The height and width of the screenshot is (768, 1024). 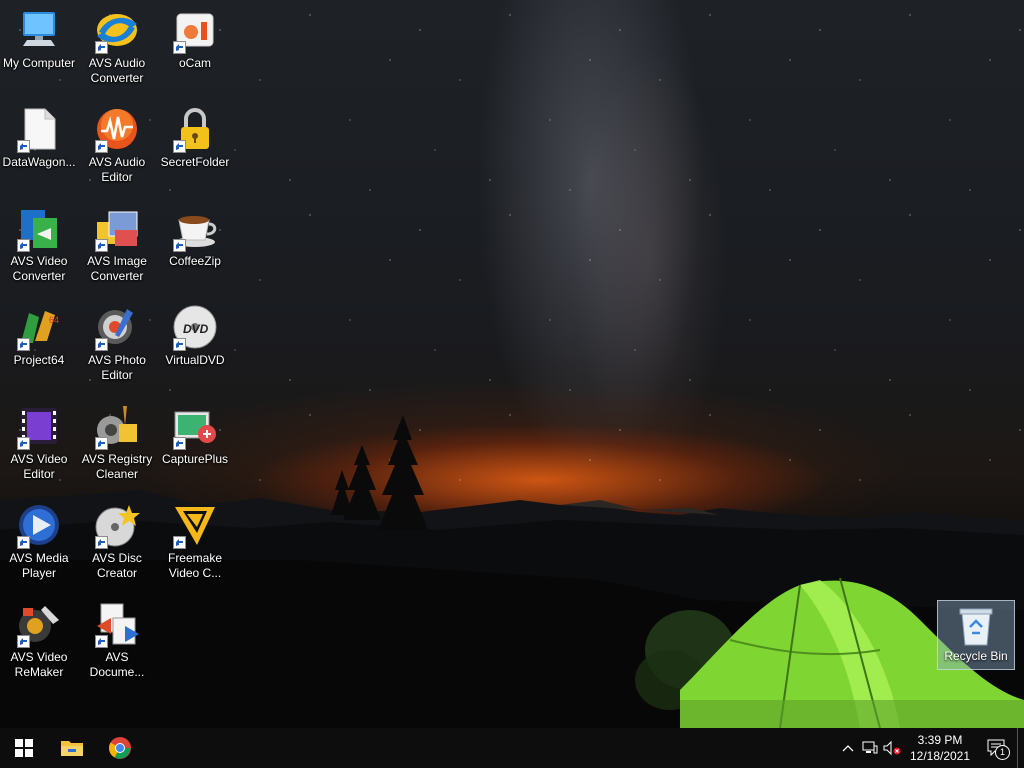 What do you see at coordinates (39, 565) in the screenshot?
I see `desktop-icon-label: AVS Media Player` at bounding box center [39, 565].